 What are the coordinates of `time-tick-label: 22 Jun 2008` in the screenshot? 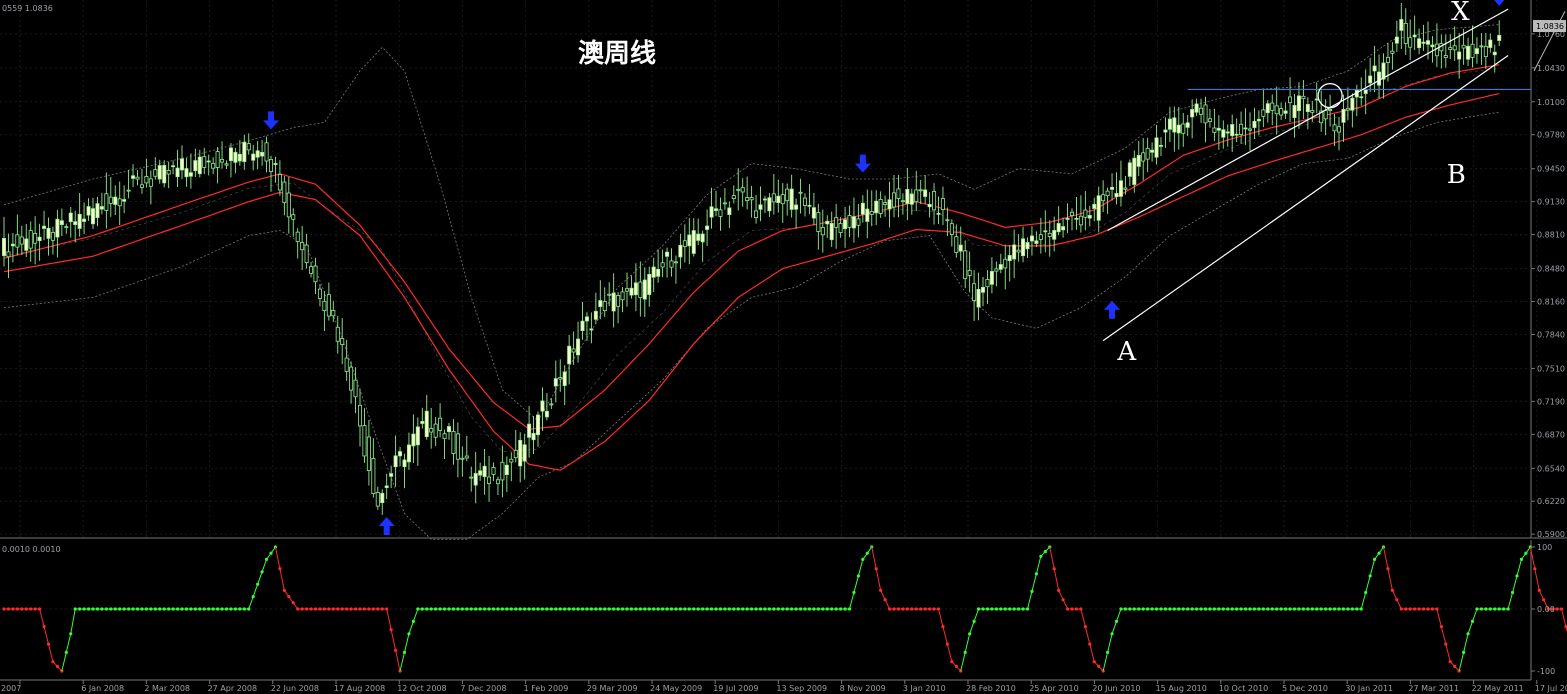 It's located at (295, 688).